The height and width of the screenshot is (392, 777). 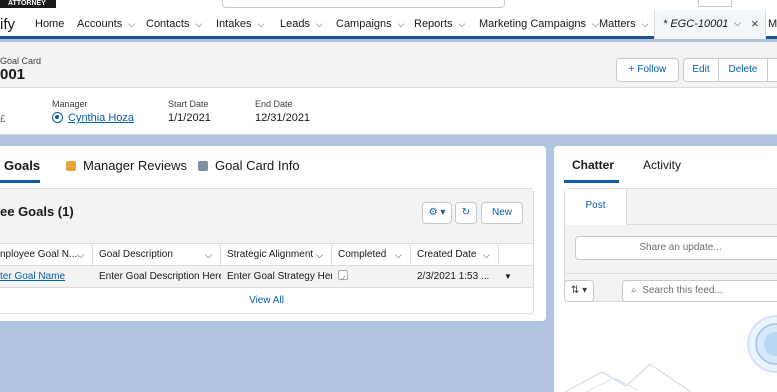 What do you see at coordinates (70, 104) in the screenshot?
I see `manager-label: Manager` at bounding box center [70, 104].